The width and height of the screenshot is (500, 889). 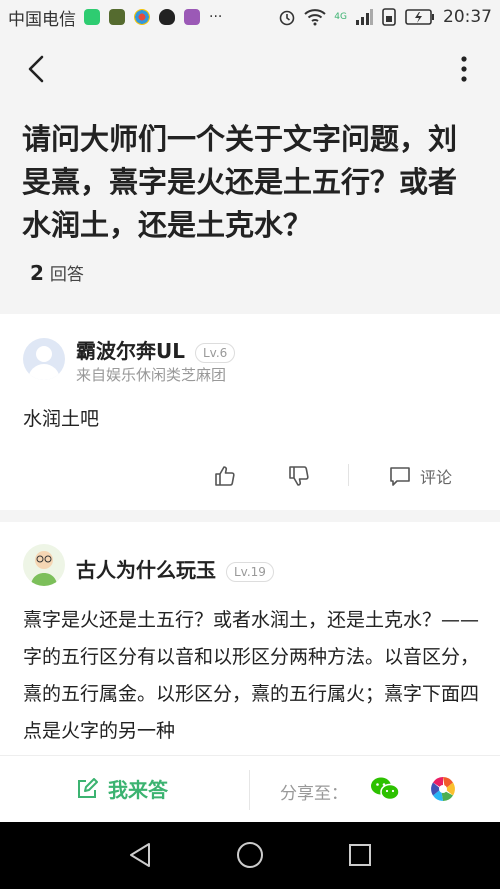 I want to click on question-title: 请问大师们一个关于文字问题，刘旻熹，熹字是火还是土五行？或者水润土，还是土克水？, so click(x=240, y=182).